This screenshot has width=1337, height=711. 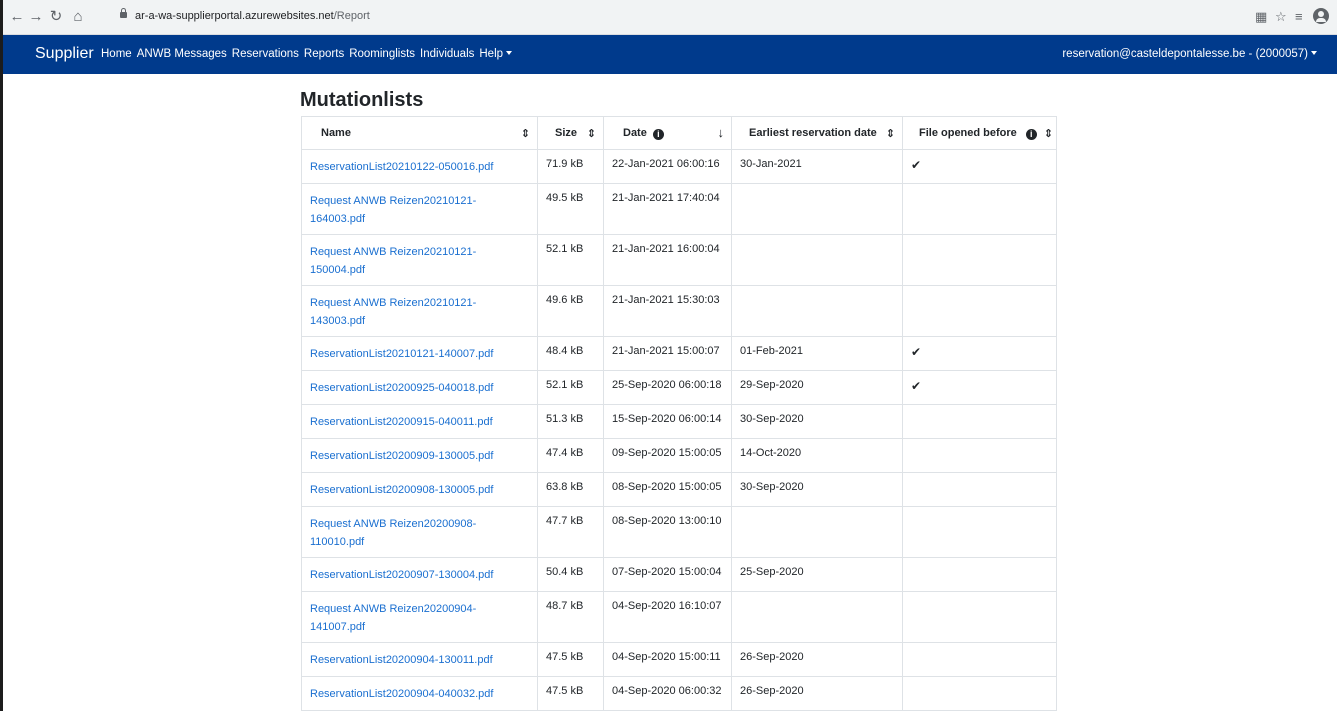 What do you see at coordinates (916, 352) in the screenshot?
I see `check-icon: ✔` at bounding box center [916, 352].